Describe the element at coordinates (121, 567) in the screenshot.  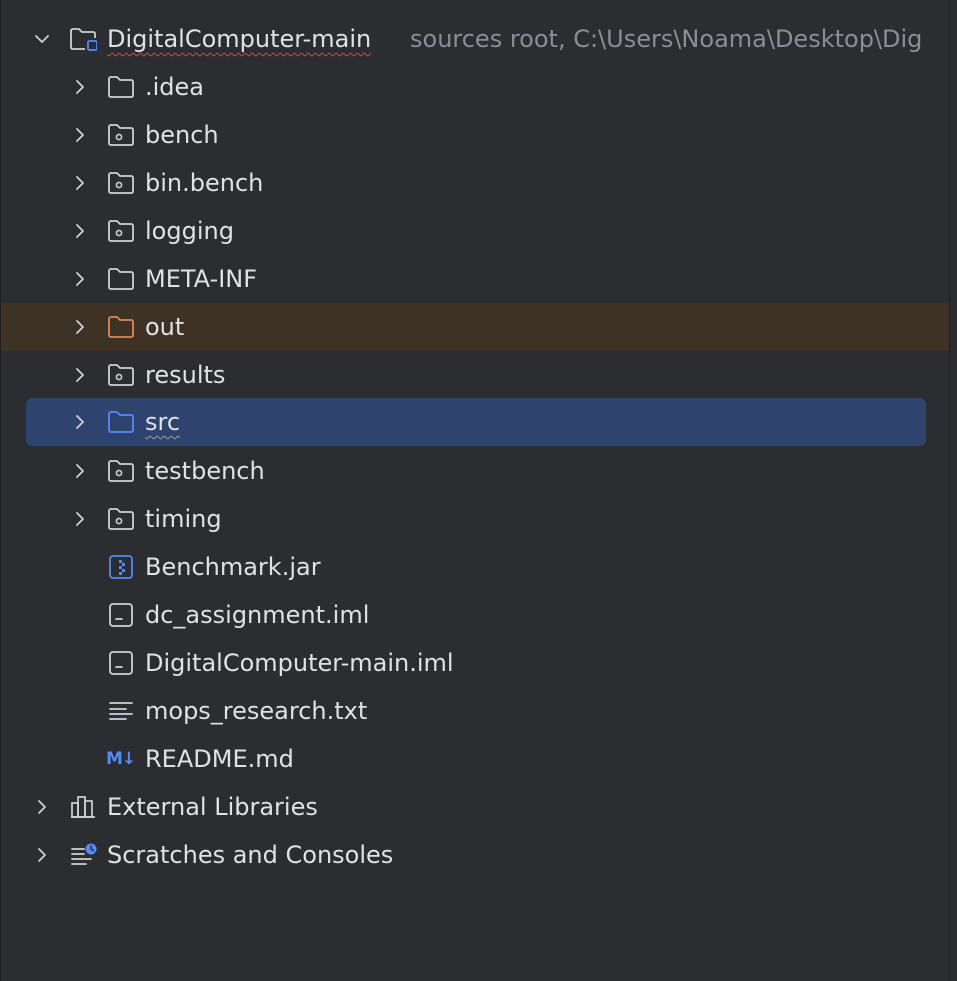
I see `jar-file-icon` at that location.